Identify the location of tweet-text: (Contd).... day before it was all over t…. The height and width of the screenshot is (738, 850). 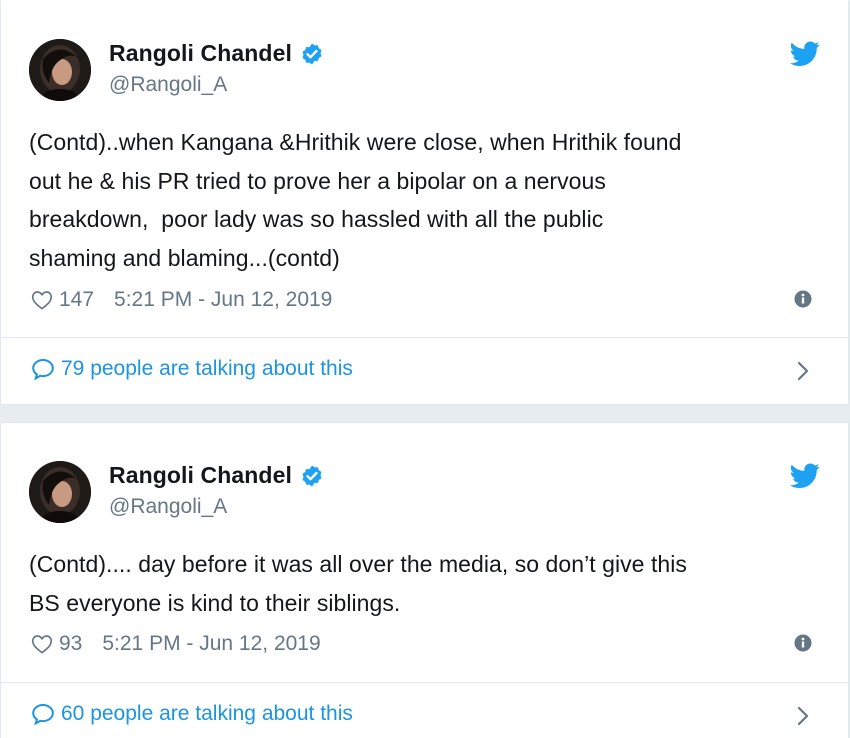
(358, 583).